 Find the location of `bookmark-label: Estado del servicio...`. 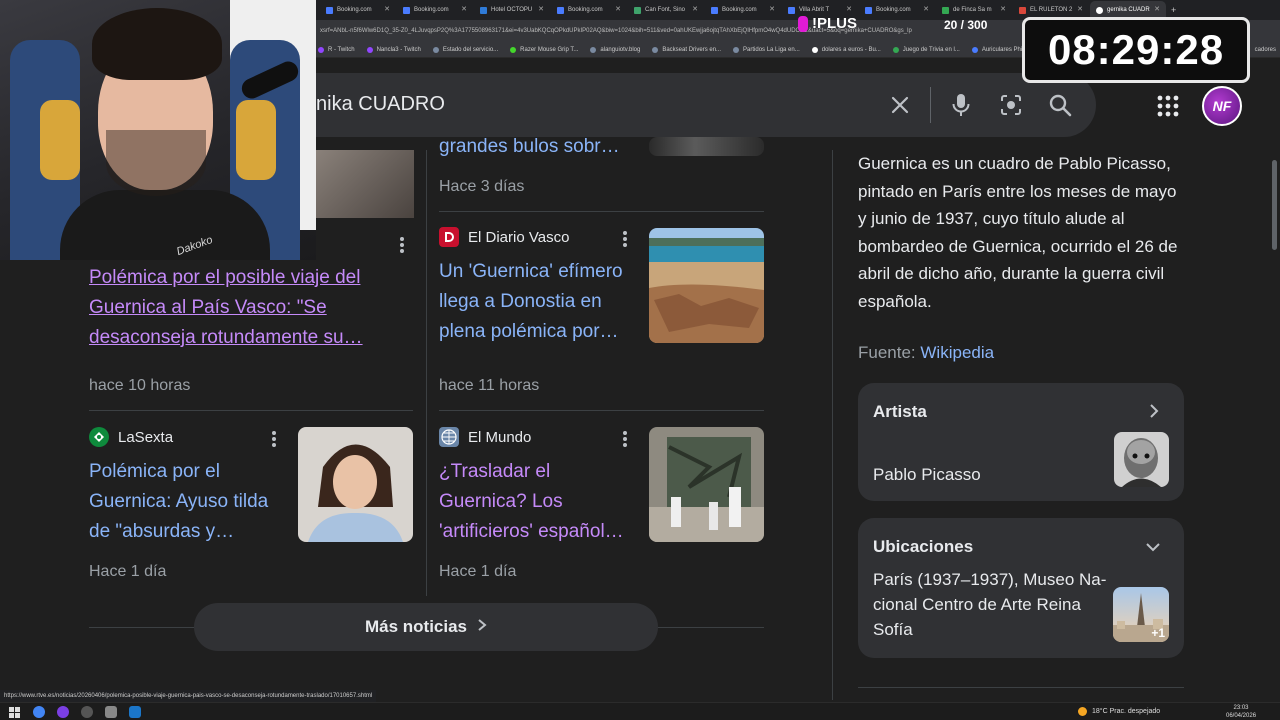

bookmark-label: Estado del servicio... is located at coordinates (470, 49).